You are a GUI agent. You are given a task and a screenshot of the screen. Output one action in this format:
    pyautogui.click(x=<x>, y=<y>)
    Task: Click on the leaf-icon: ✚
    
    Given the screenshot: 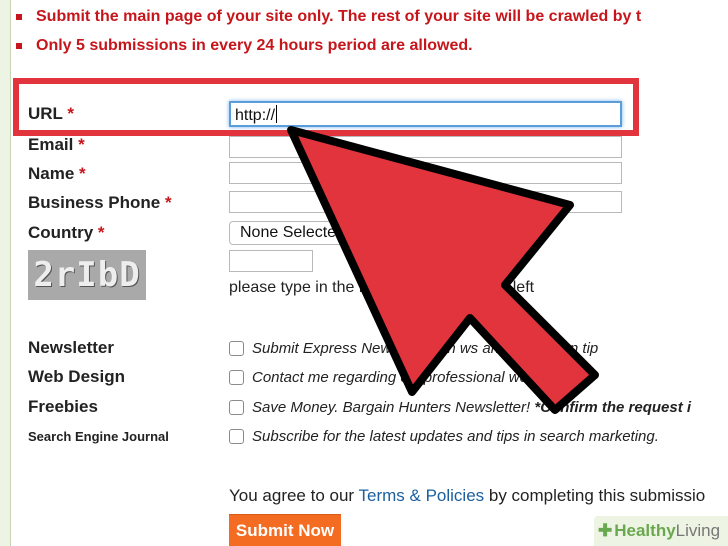 What is the action you would take?
    pyautogui.click(x=605, y=530)
    